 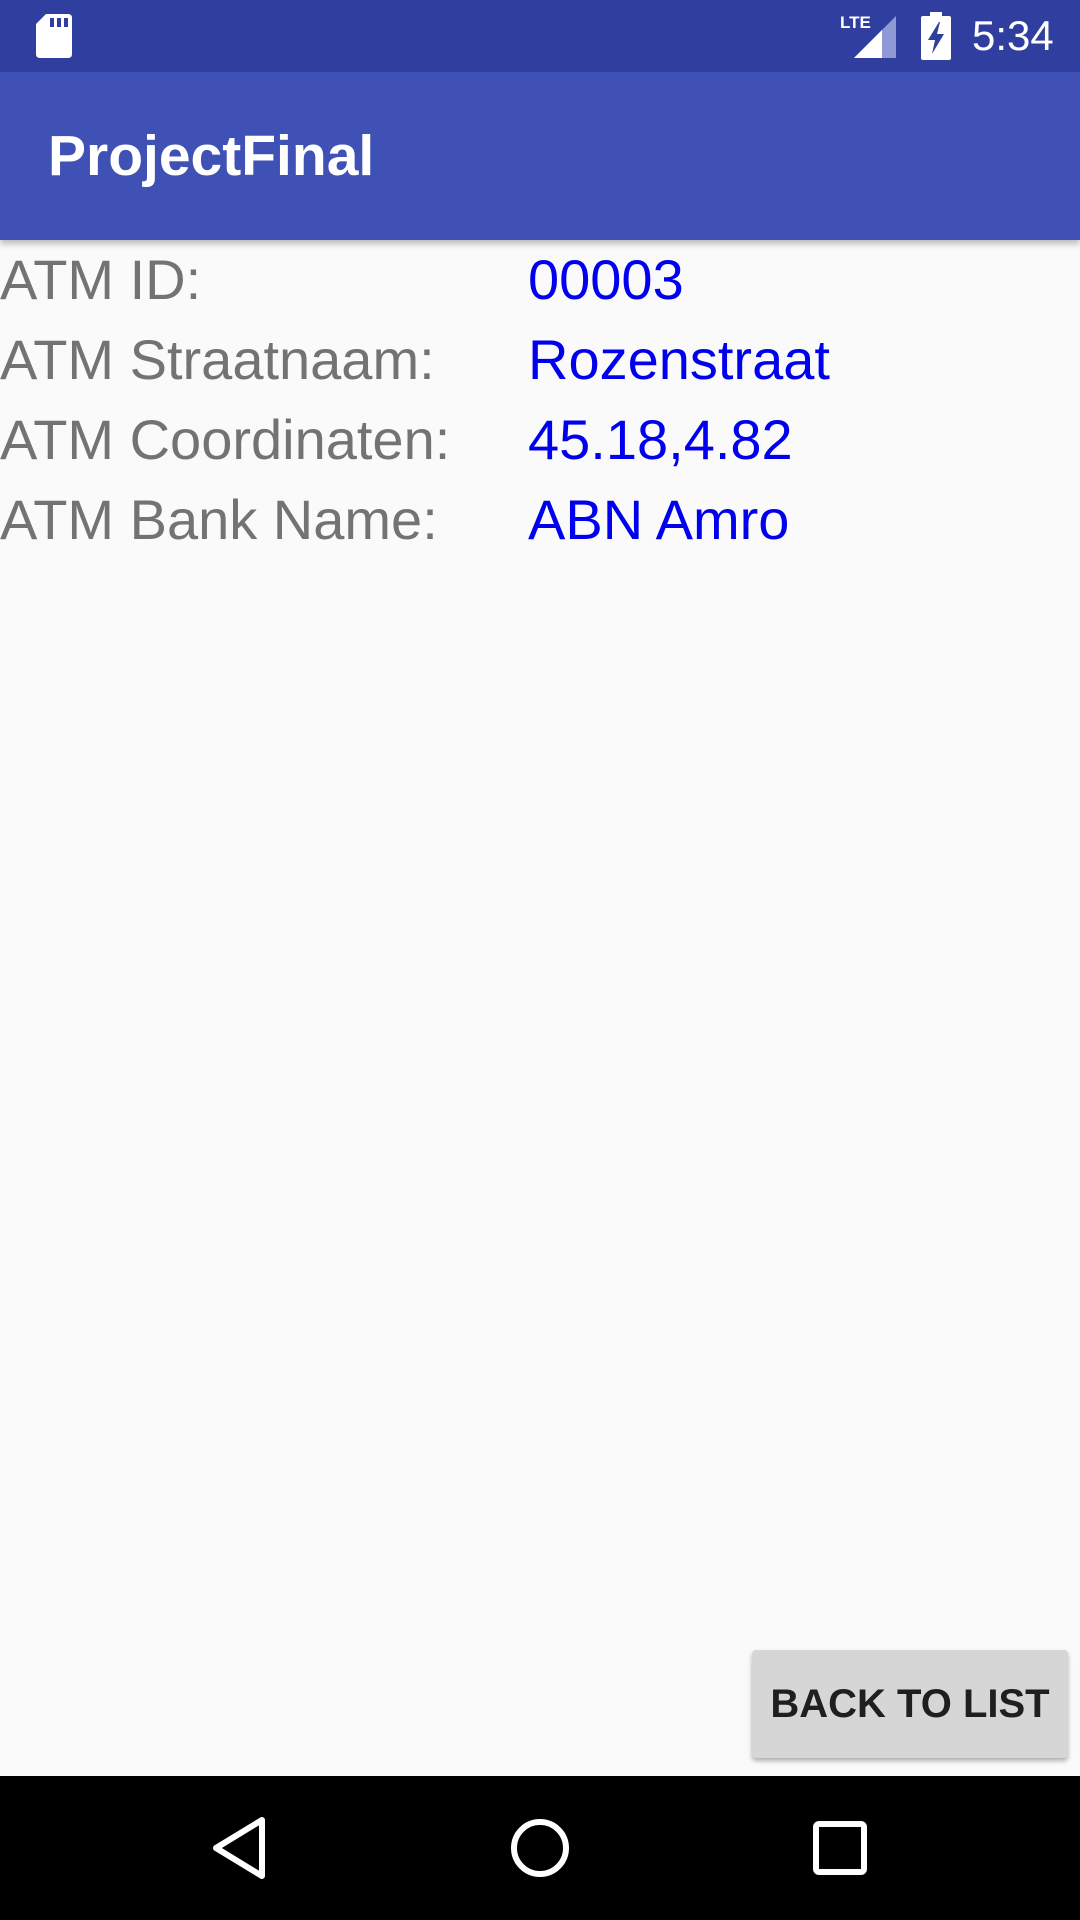 I want to click on battery-charging-icon, so click(x=936, y=36).